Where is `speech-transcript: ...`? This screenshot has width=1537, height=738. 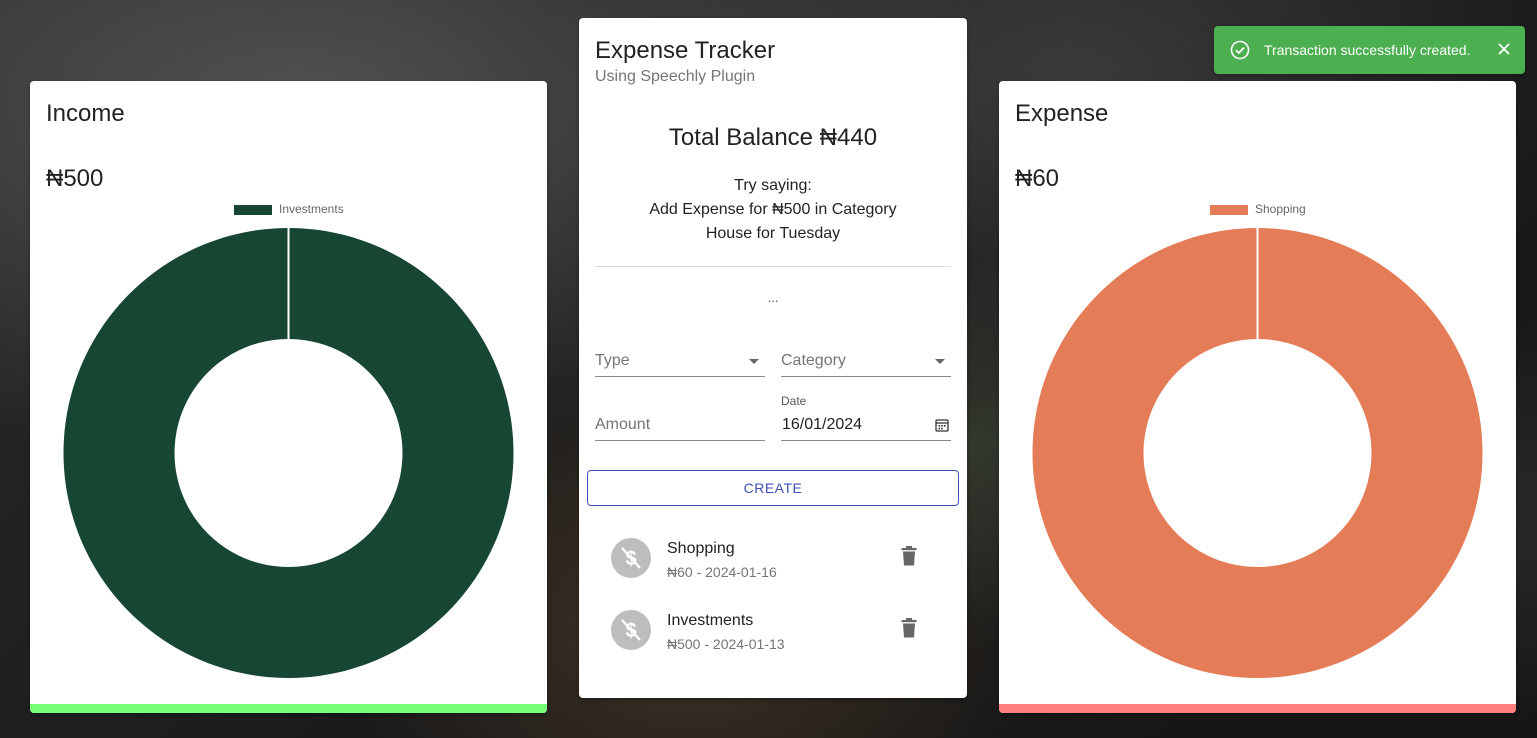 speech-transcript: ... is located at coordinates (773, 297).